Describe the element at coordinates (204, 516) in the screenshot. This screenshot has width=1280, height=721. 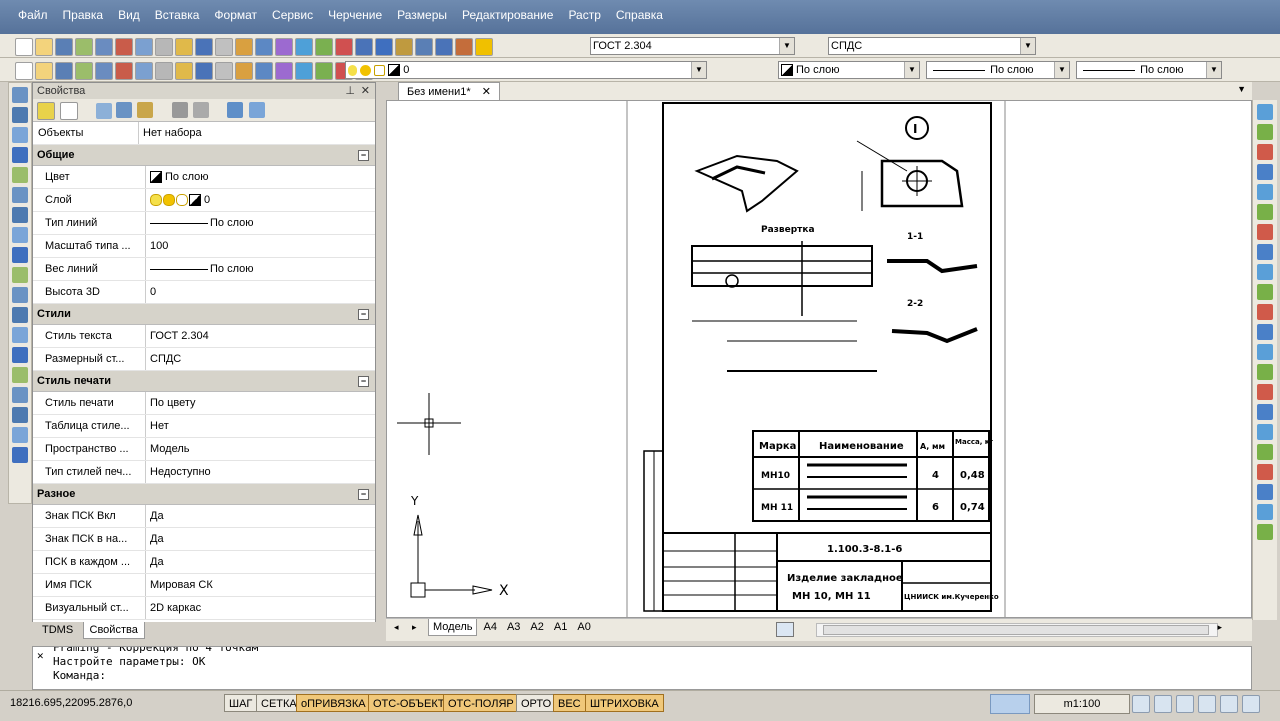
I see `property-row: Знак ПСК Вкл Да` at that location.